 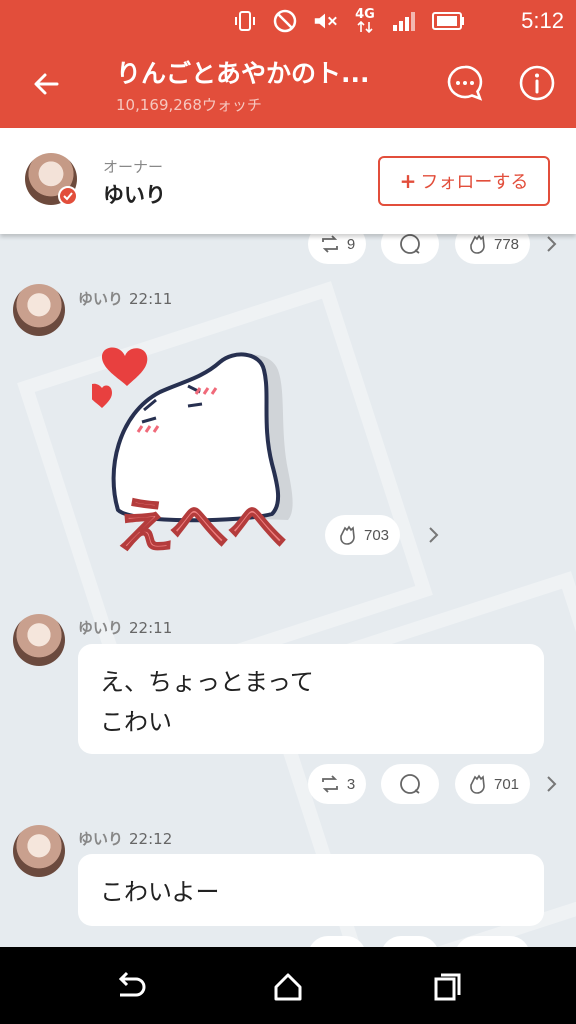 I want to click on plus-icon: +, so click(x=408, y=181).